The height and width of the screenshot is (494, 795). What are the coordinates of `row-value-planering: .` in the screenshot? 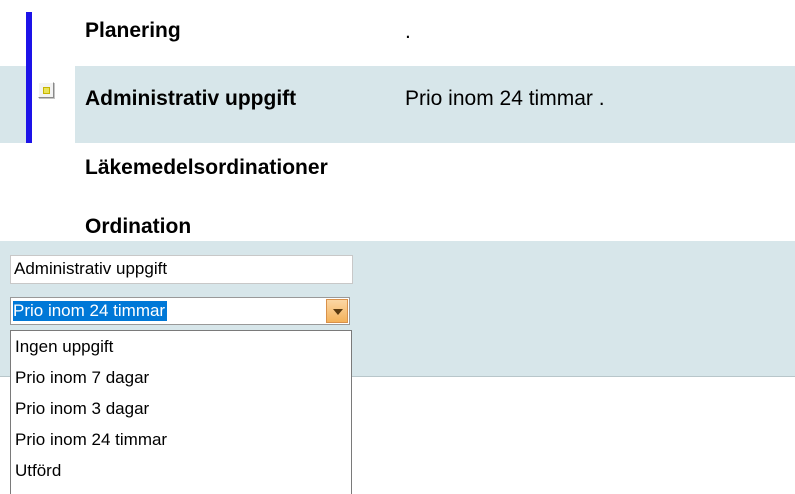 It's located at (408, 31).